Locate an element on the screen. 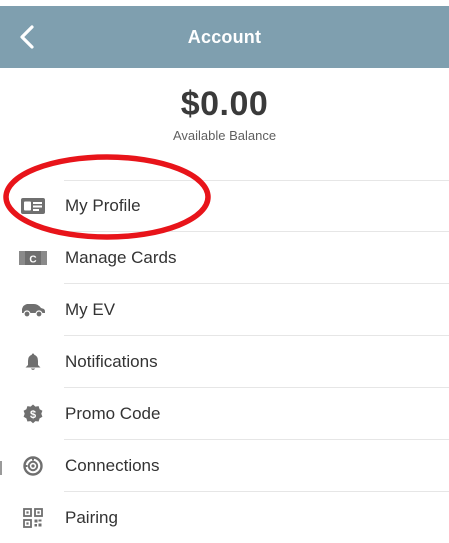  qr-code-icon is located at coordinates (33, 518).